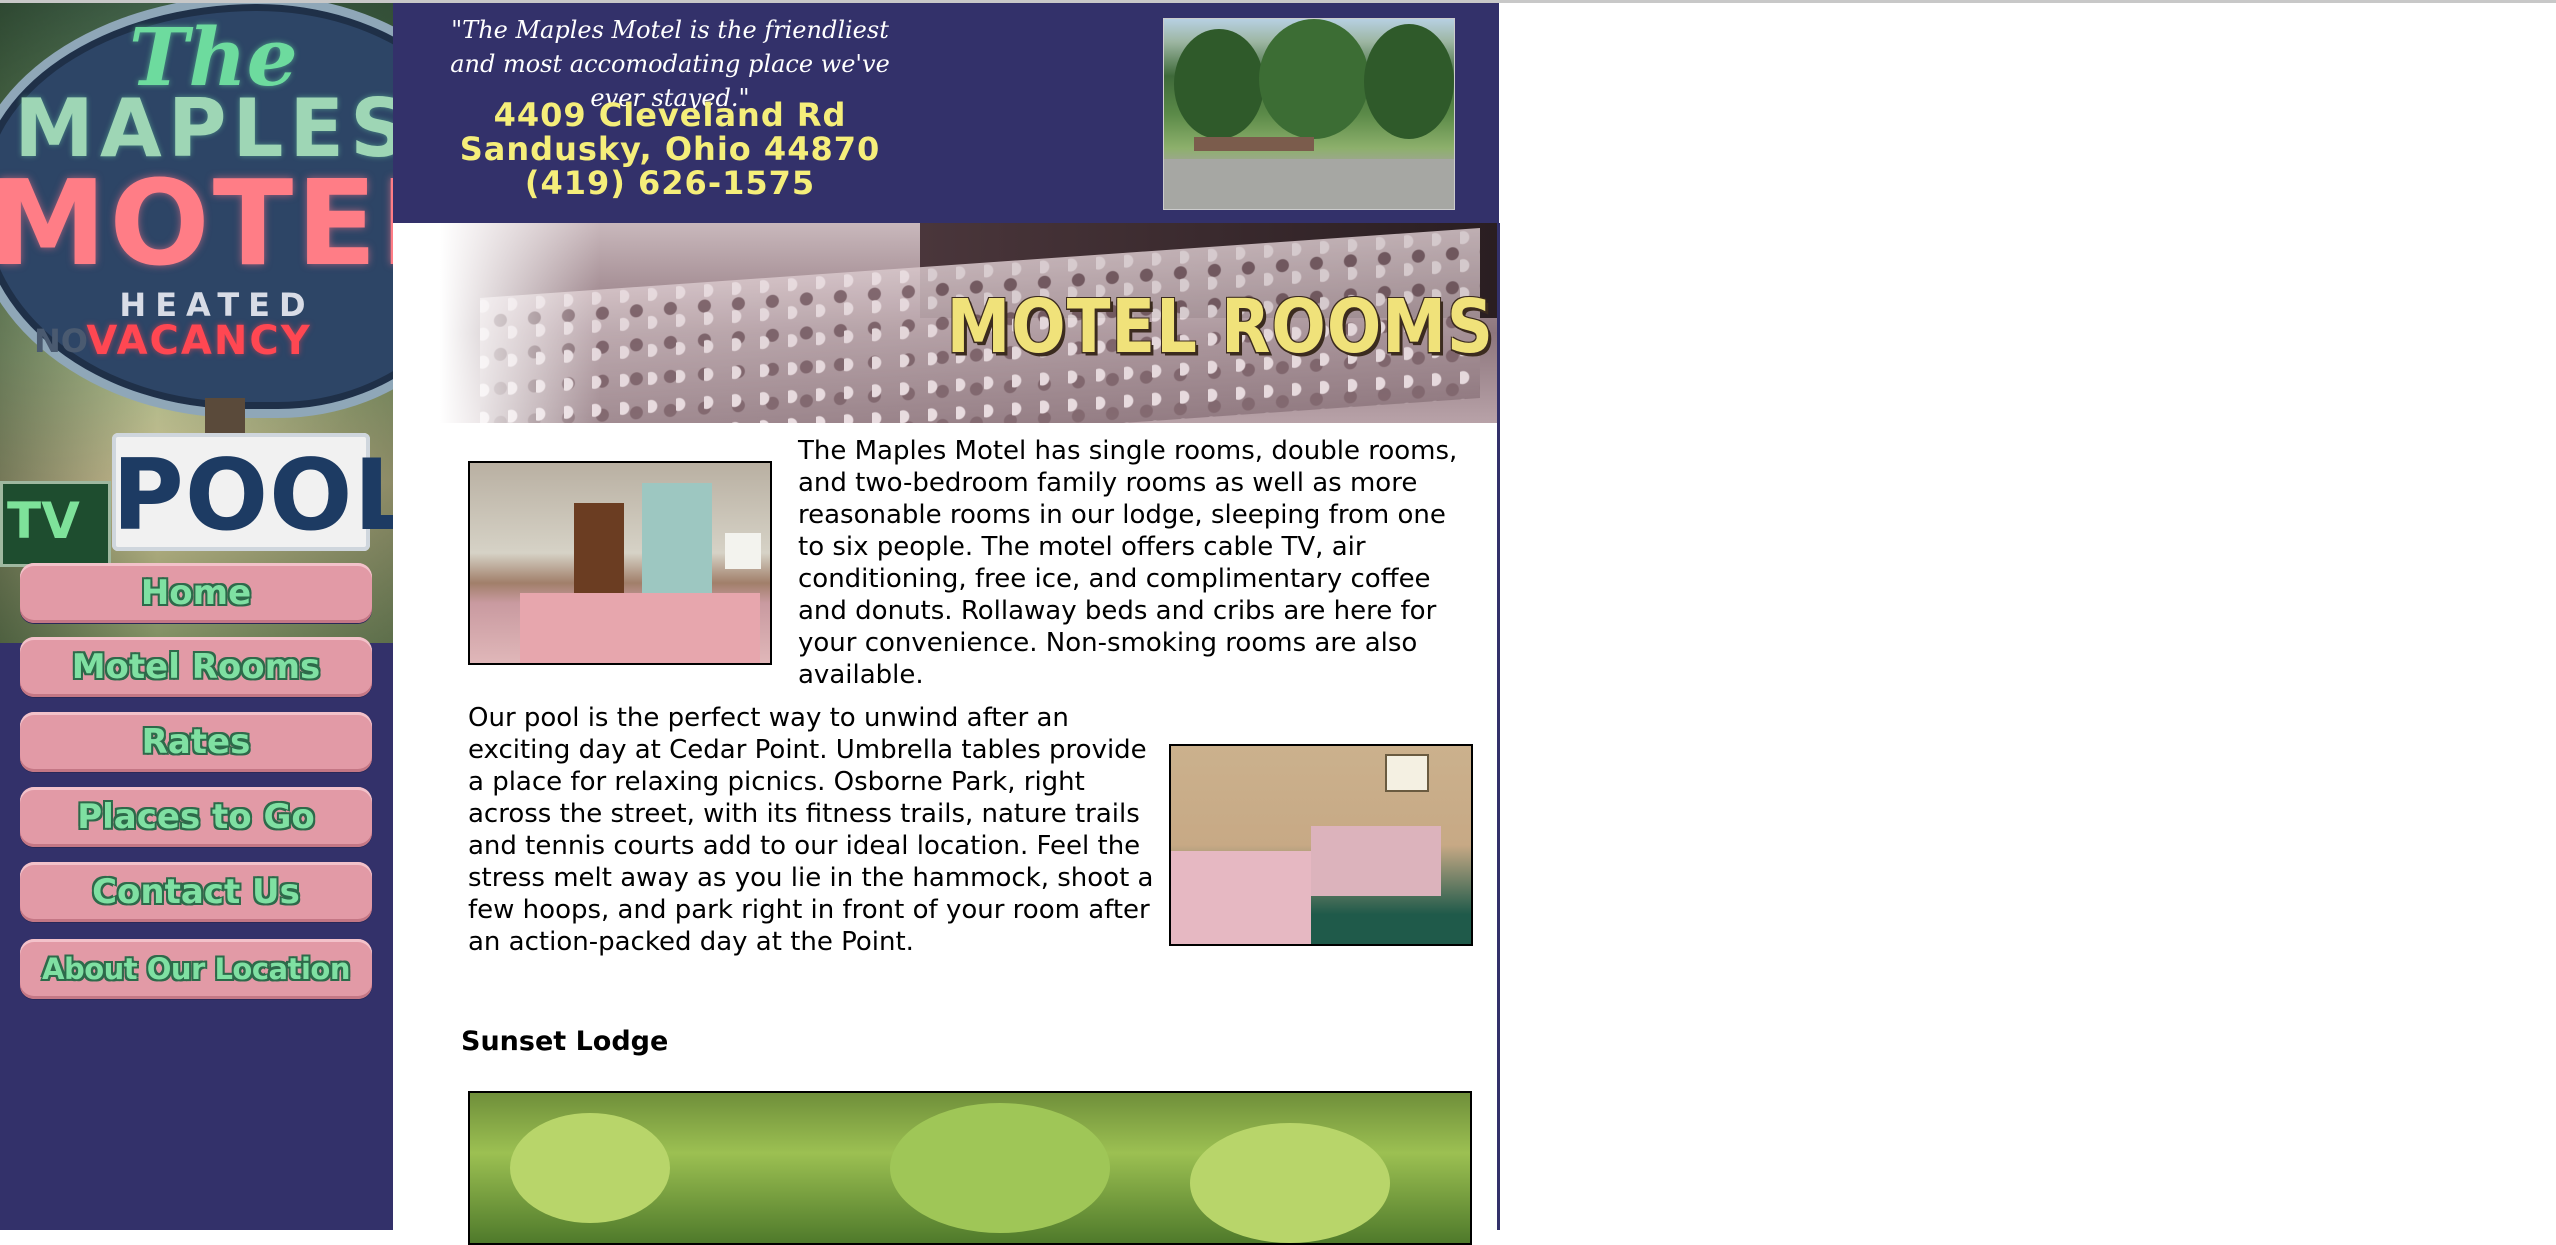  What do you see at coordinates (1498, 726) in the screenshot?
I see `content-right-border` at bounding box center [1498, 726].